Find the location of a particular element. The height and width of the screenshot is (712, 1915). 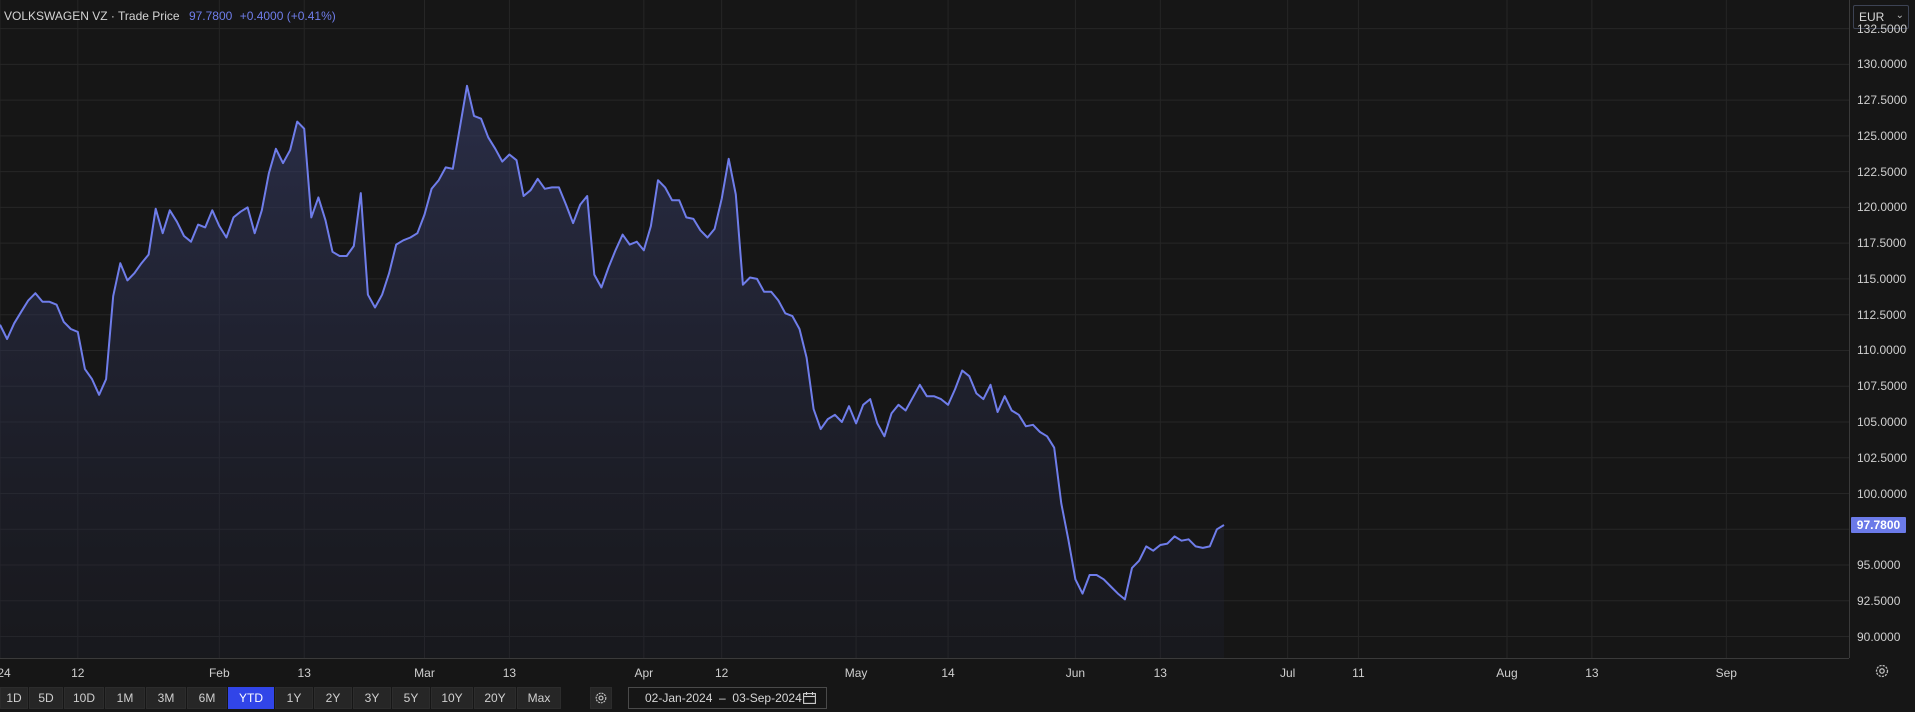

range-button-10y: 10Y is located at coordinates (452, 698).